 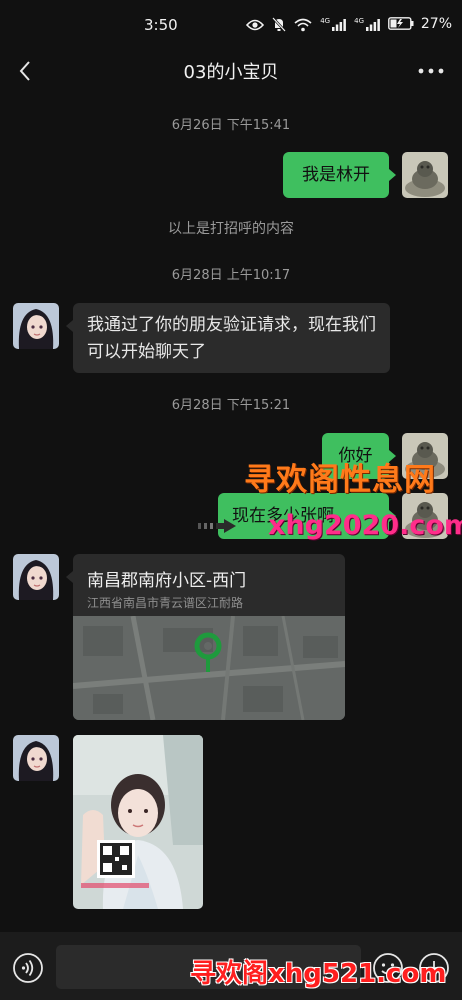 I want to click on message-text: 我通过了你的朋友验证请求，现在我们可以开始聊天了, so click(x=231, y=338).